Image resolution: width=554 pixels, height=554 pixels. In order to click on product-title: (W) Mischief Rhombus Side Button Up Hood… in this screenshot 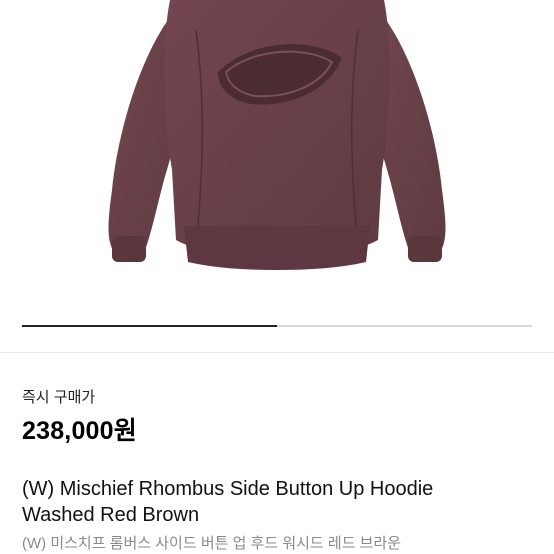, I will do `click(282, 502)`.